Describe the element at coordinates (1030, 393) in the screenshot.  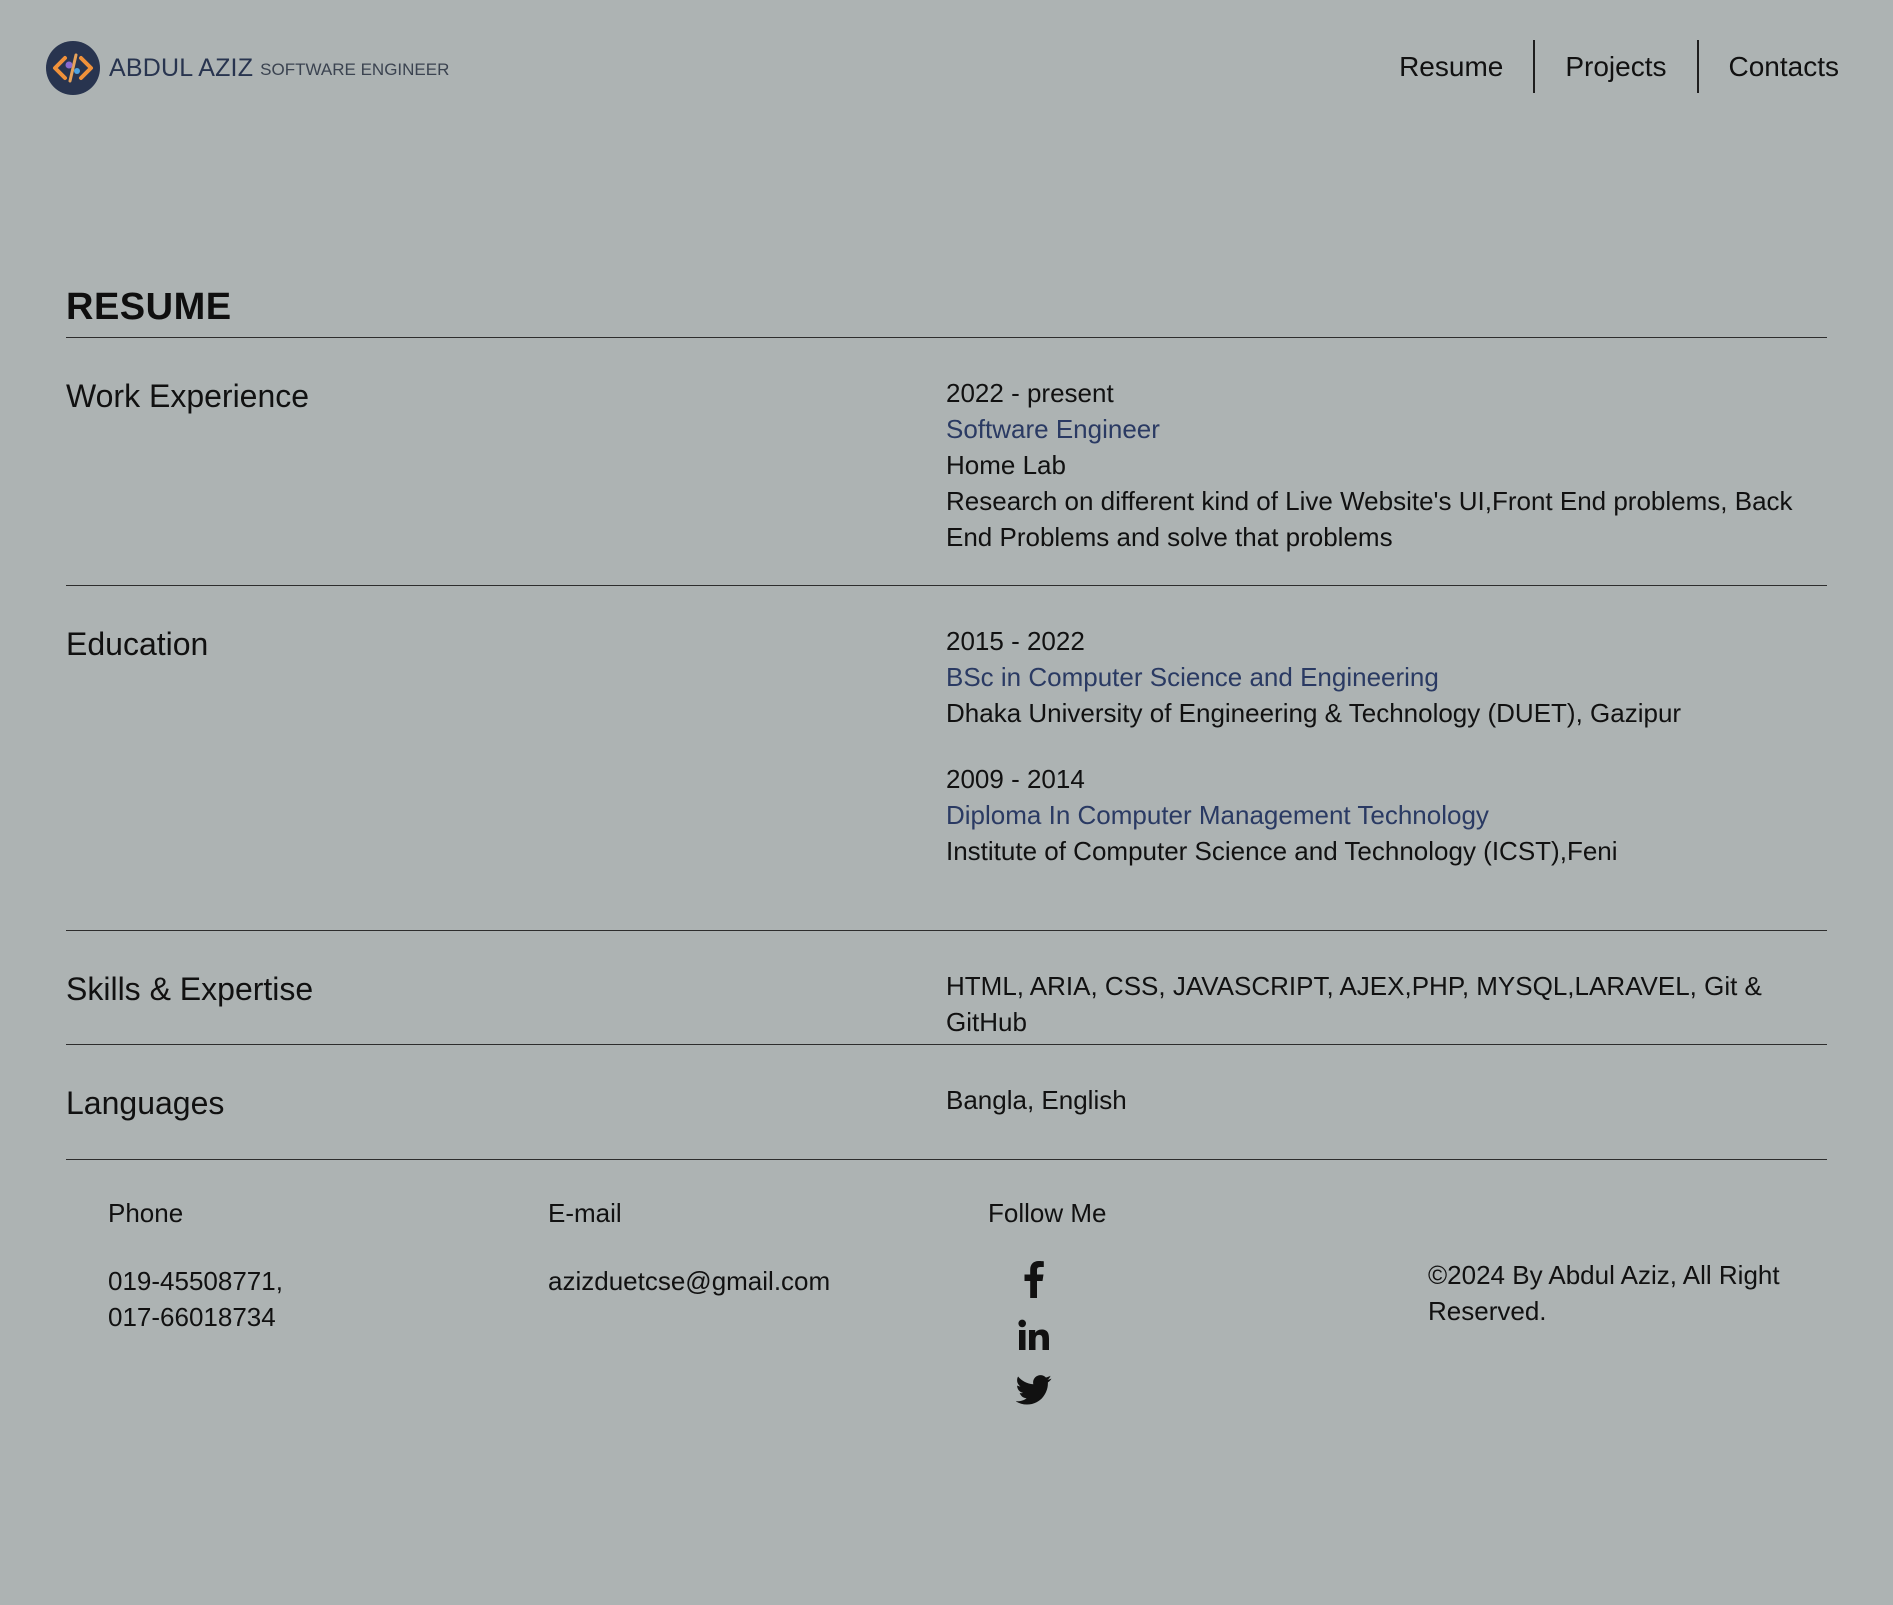
I see `work-period: 2022 - present` at that location.